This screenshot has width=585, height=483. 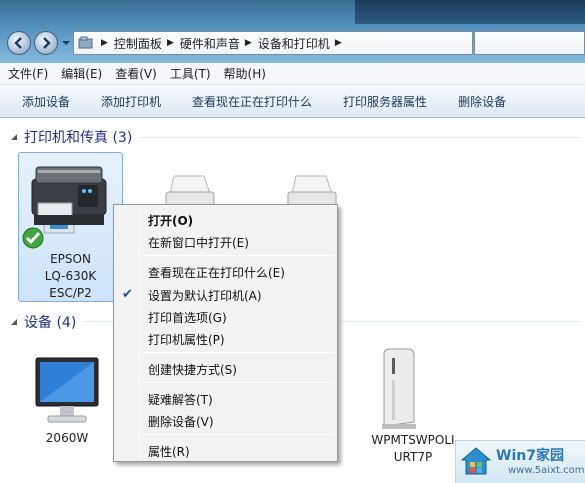 I want to click on menu-file: 文件(F), so click(x=28, y=73).